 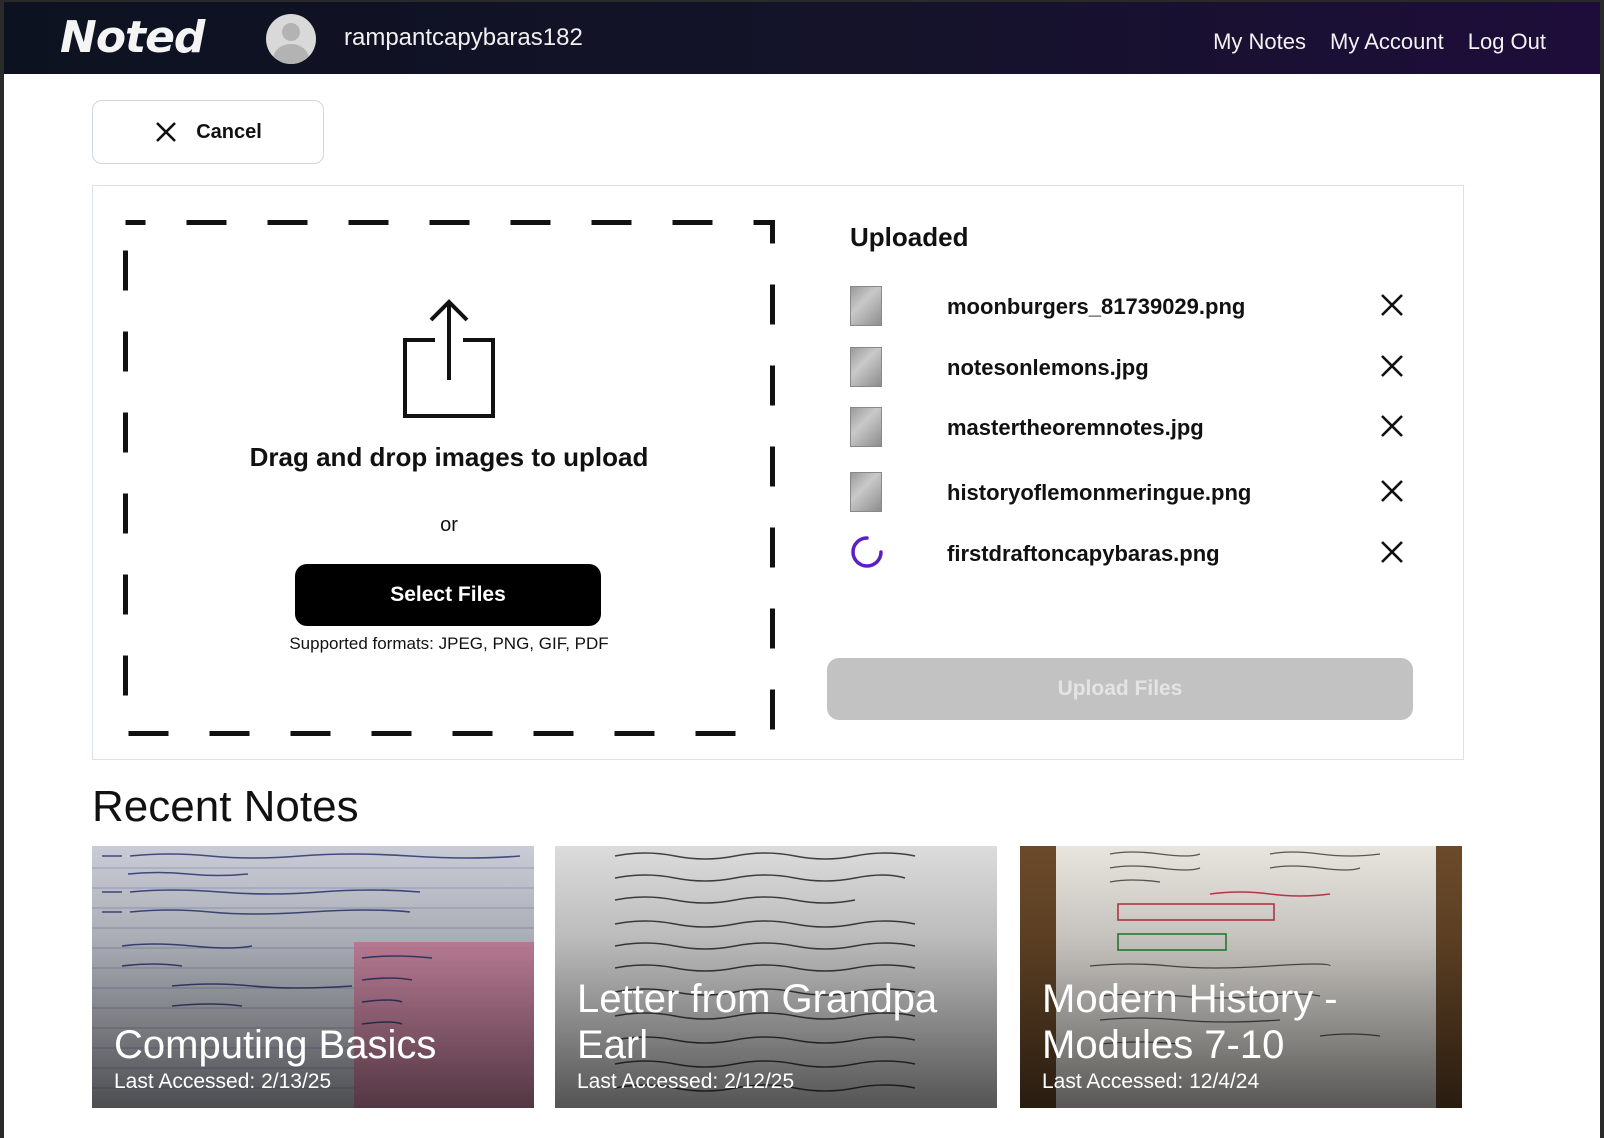 What do you see at coordinates (225, 806) in the screenshot?
I see `recent-notes-heading: Recent Notes` at bounding box center [225, 806].